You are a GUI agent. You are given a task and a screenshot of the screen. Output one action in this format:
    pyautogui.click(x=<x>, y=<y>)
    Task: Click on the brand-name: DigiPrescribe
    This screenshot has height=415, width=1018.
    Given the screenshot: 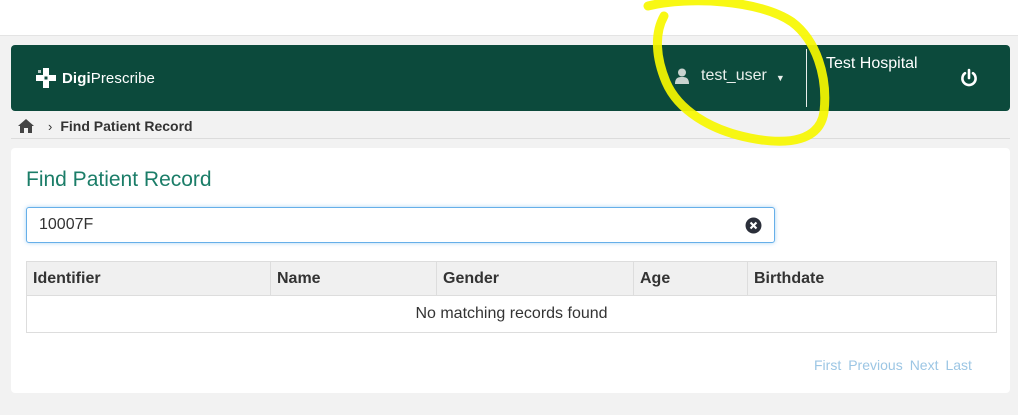 What is the action you would take?
    pyautogui.click(x=108, y=78)
    